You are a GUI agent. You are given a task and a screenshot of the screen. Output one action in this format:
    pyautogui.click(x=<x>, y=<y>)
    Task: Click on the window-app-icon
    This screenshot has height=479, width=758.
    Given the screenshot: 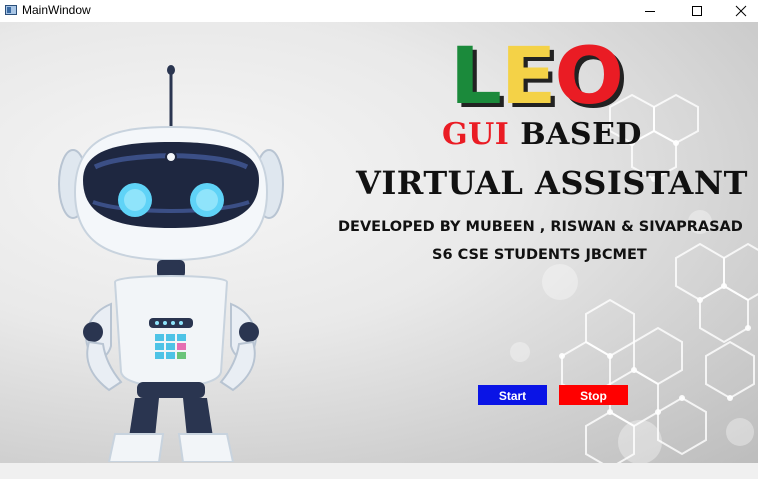 What is the action you would take?
    pyautogui.click(x=11, y=10)
    